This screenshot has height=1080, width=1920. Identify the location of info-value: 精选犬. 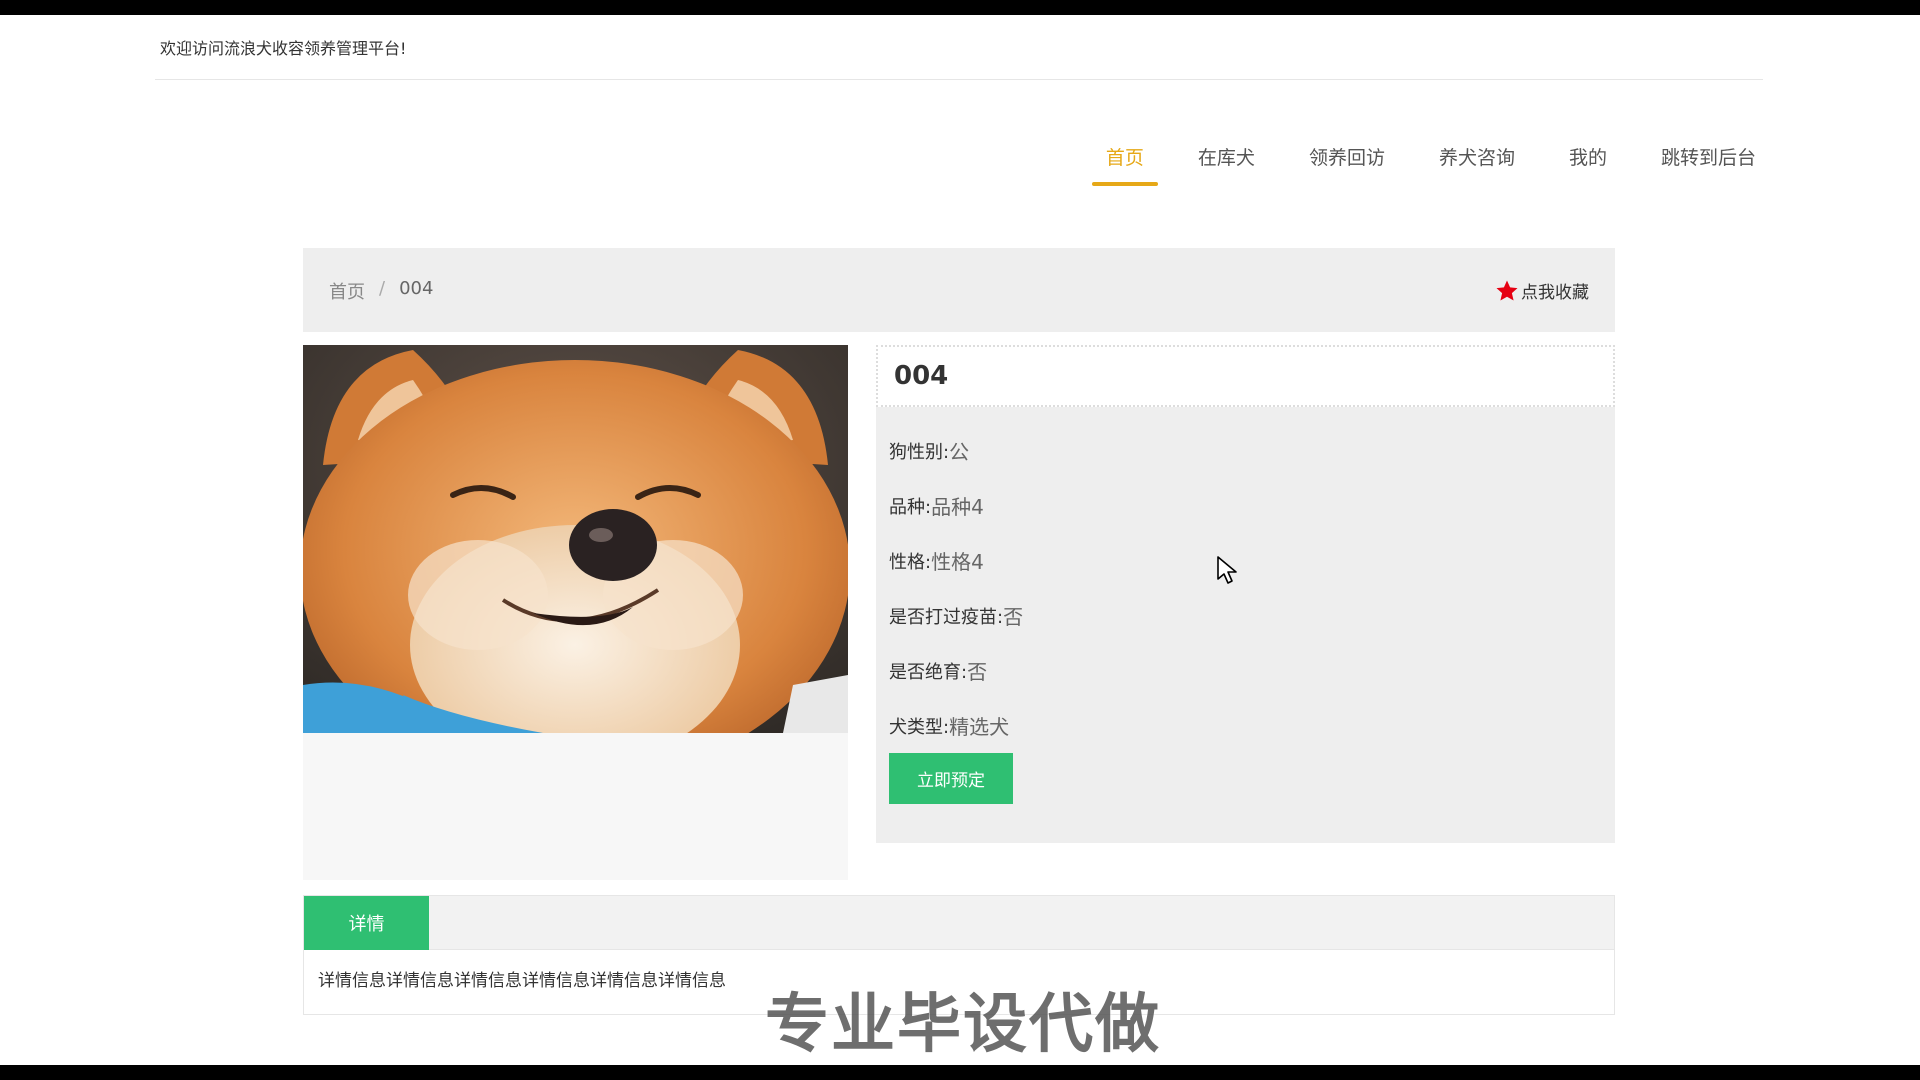
(979, 727).